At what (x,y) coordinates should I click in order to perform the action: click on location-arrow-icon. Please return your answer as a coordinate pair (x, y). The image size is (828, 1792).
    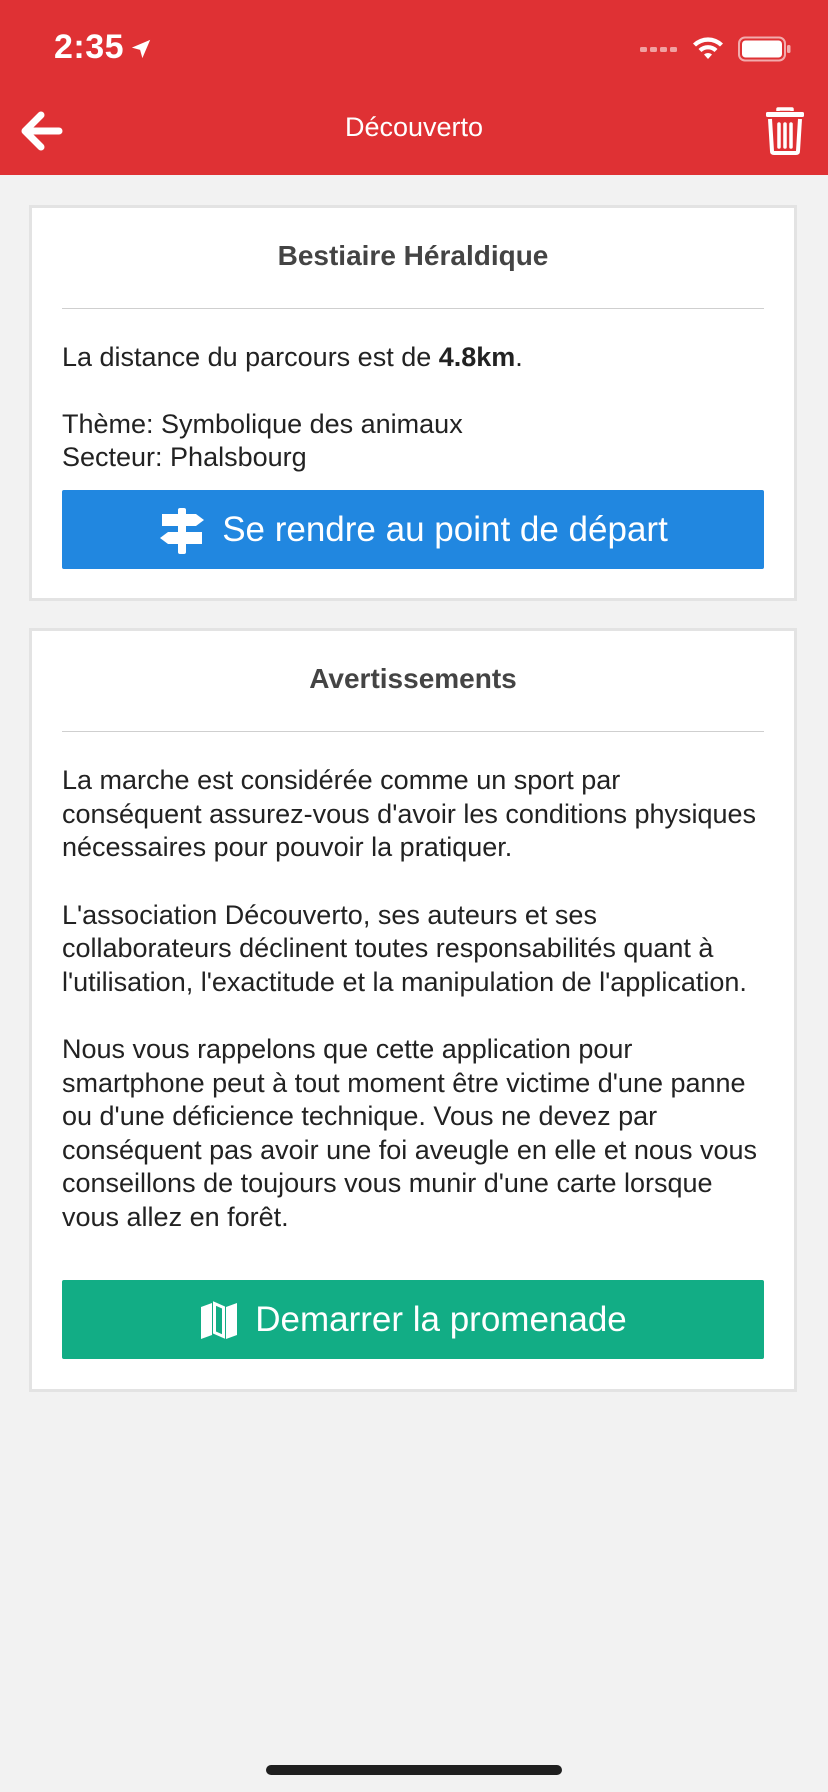
    Looking at the image, I should click on (141, 48).